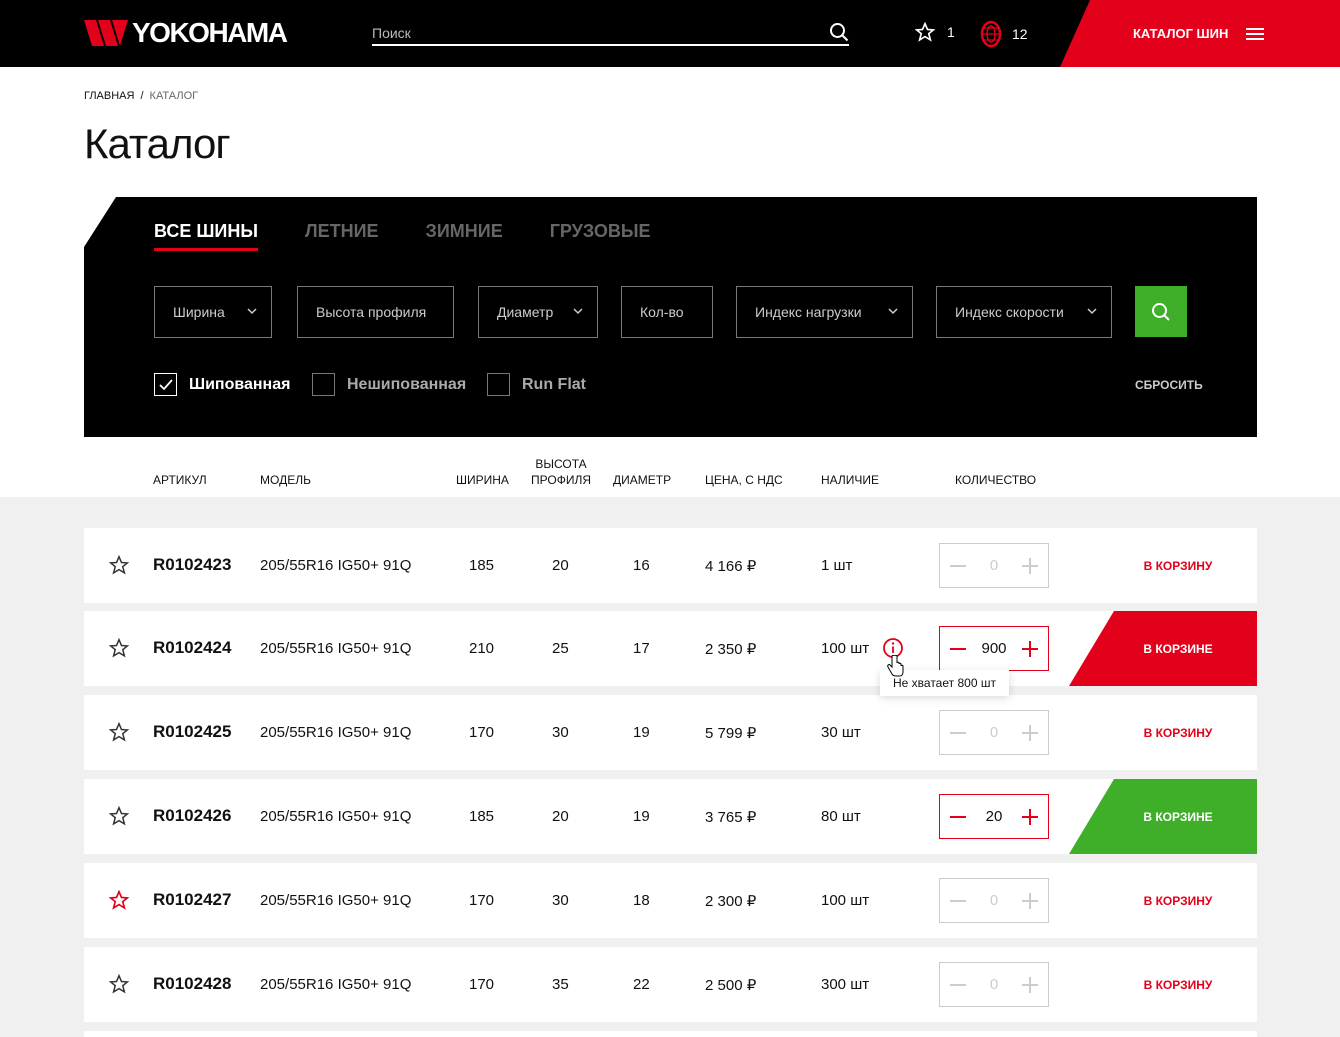 The height and width of the screenshot is (1037, 1340). I want to click on logo: YOKOHAMA, so click(186, 32).